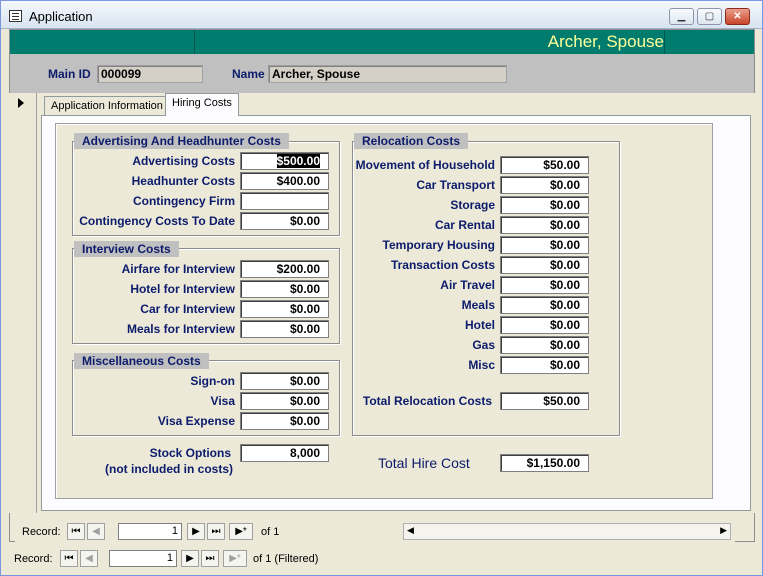 The image size is (763, 576). Describe the element at coordinates (284, 381) in the screenshot. I see `sign-on-field: $0.00` at that location.